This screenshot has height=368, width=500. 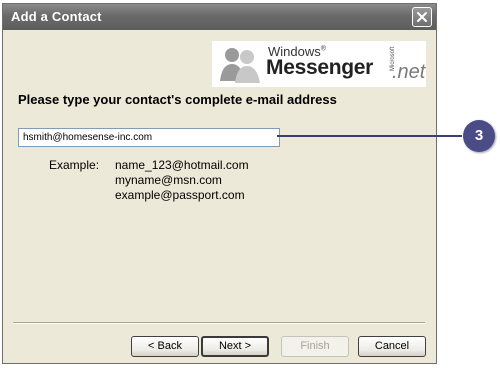 I want to click on close-button, so click(x=422, y=17).